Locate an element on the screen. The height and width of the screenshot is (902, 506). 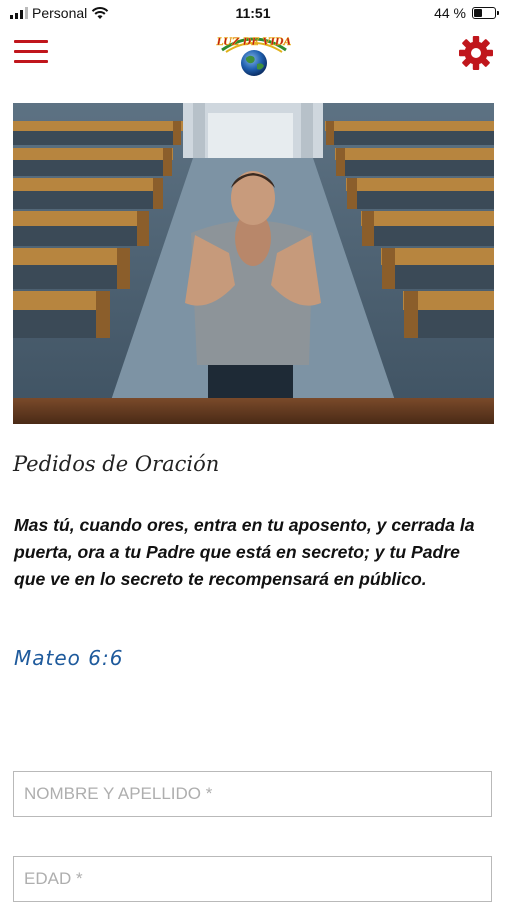
name-field is located at coordinates (252, 794).